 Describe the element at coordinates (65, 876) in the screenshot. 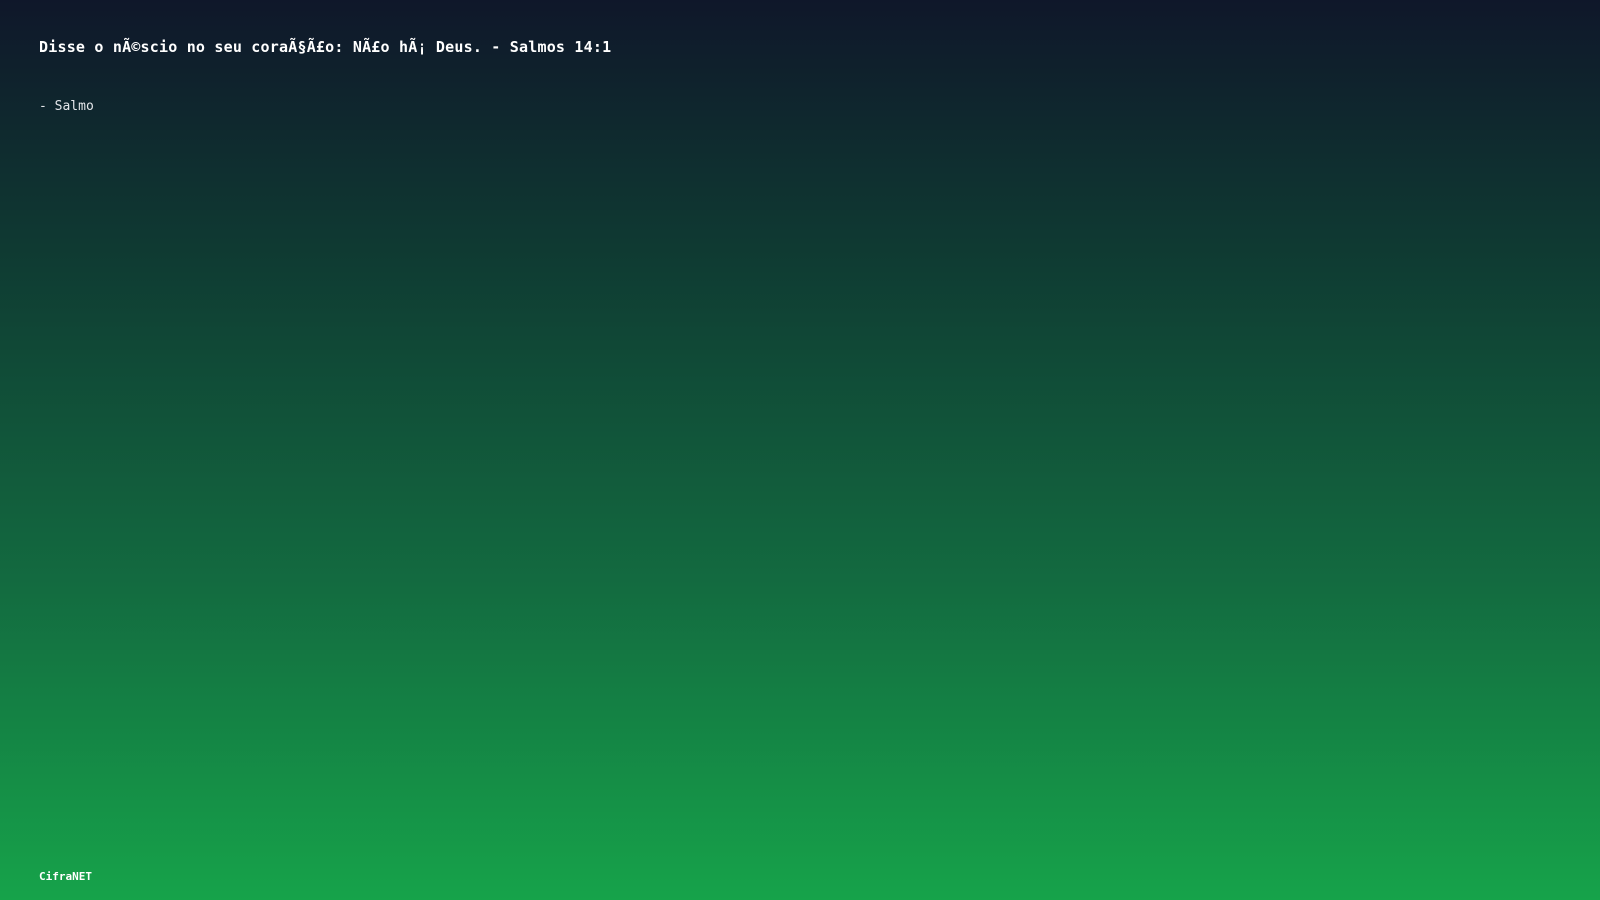

I see `brand-label: CifraNET` at that location.